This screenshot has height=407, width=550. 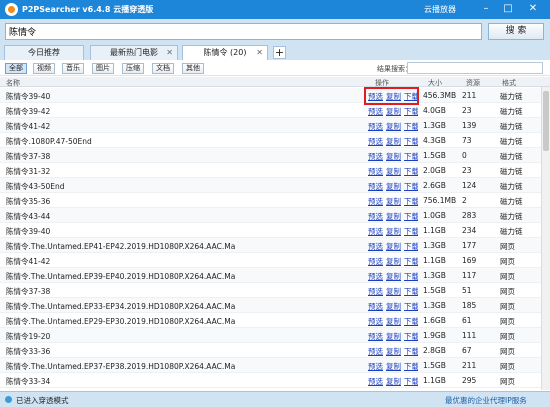 What do you see at coordinates (275, 230) in the screenshot?
I see `table-row: 陈情令39-40 预选 复制 下载 1.1GB 234 磁力链` at bounding box center [275, 230].